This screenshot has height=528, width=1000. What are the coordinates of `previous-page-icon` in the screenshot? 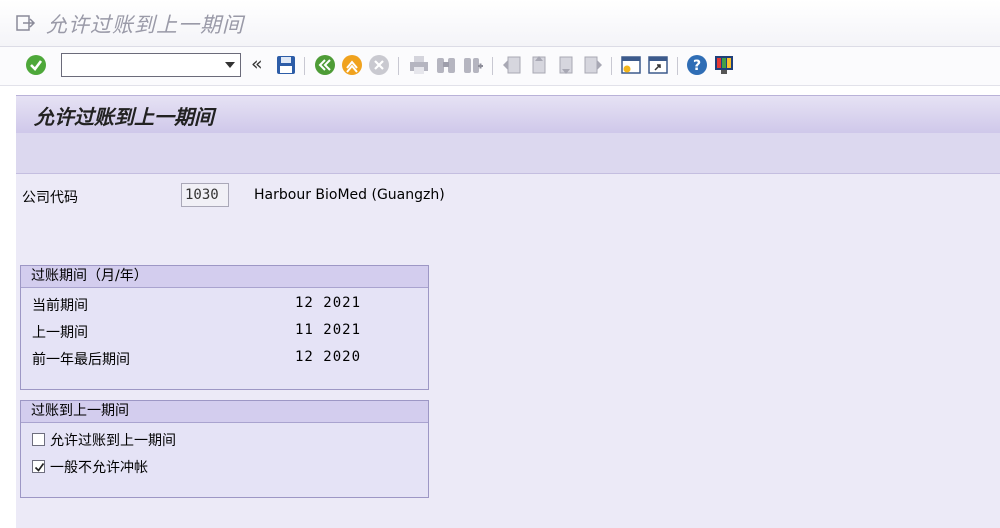 It's located at (539, 65).